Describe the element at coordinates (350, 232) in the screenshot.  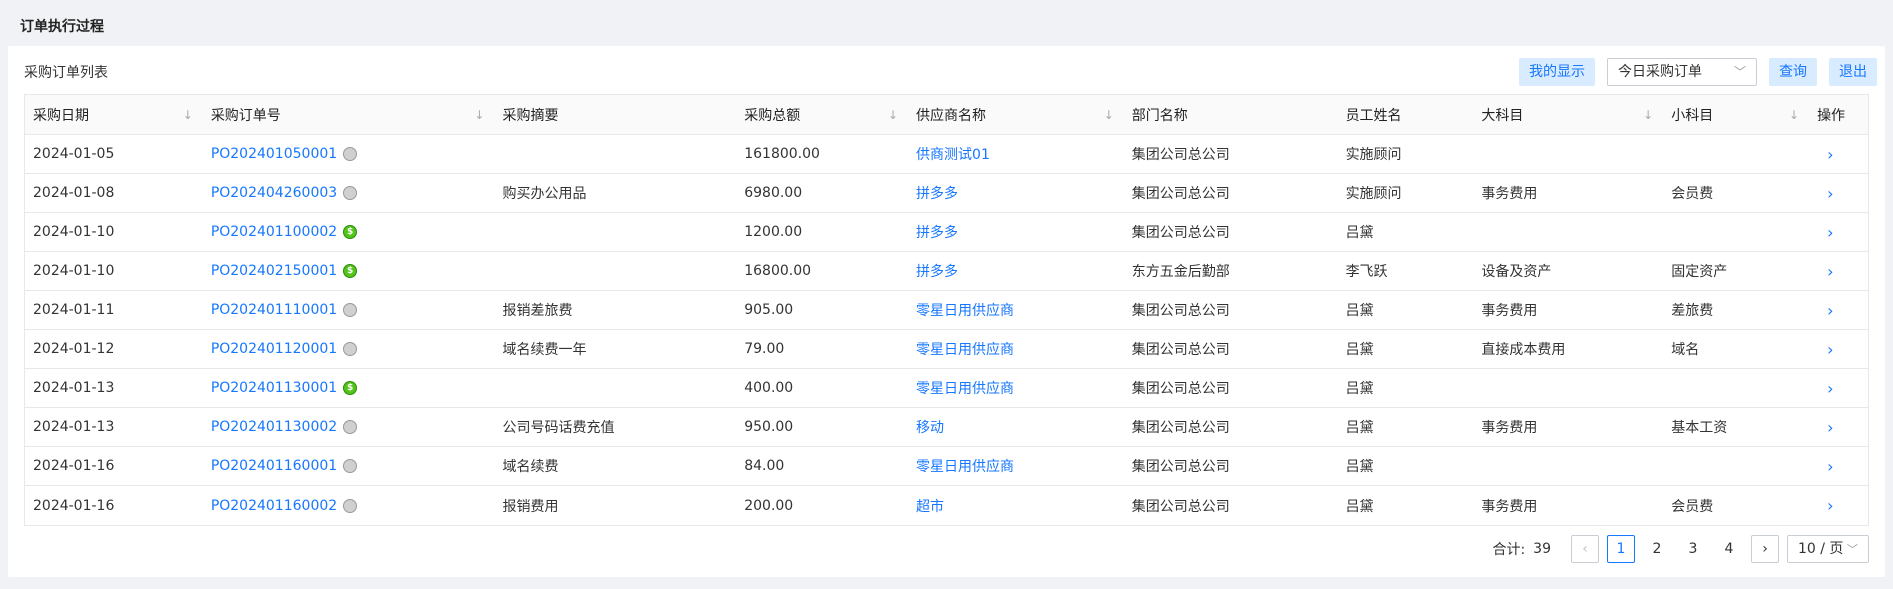
I see `dollar-circle-icon: $` at that location.